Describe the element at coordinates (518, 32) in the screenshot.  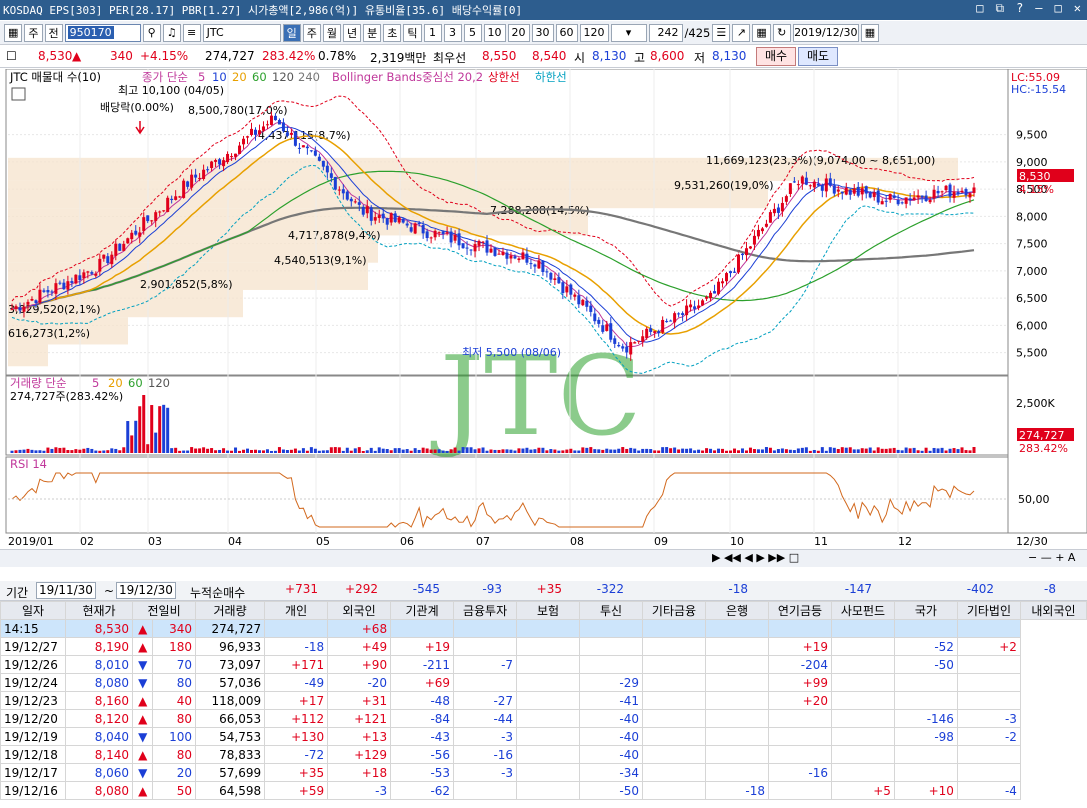
I see `interval-20: 20` at that location.